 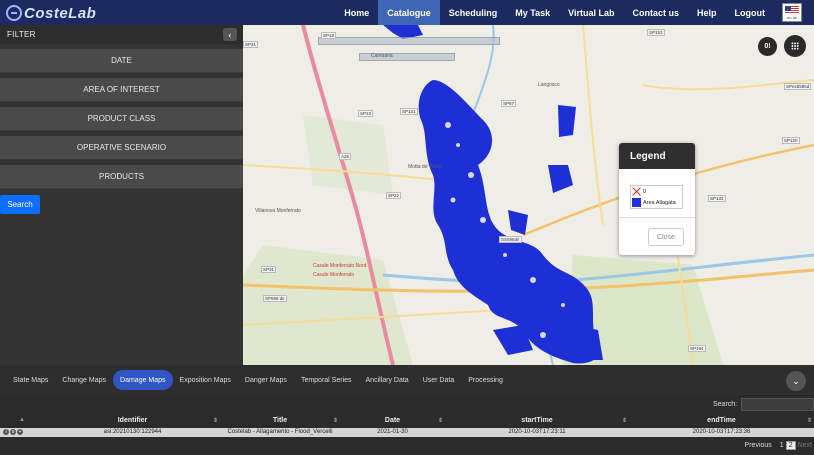 I want to click on nav-my-task: My Task, so click(x=532, y=12).